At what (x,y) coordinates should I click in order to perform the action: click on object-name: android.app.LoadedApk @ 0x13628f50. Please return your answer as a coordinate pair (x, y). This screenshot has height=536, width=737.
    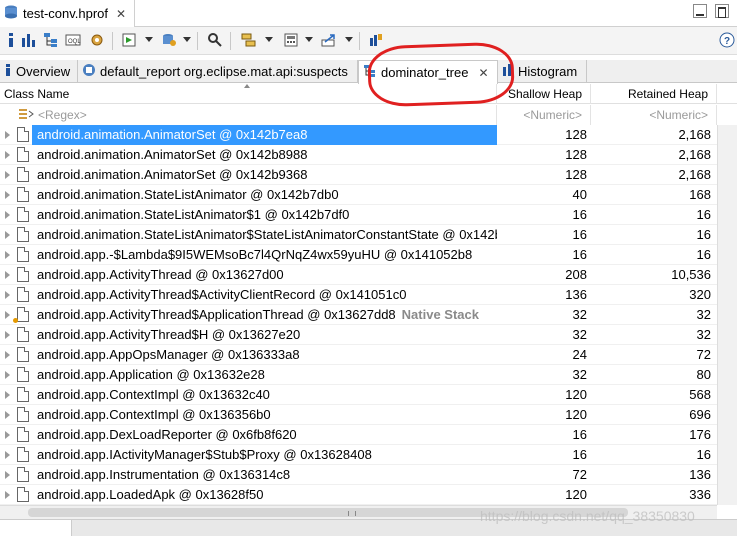
    Looking at the image, I should click on (150, 494).